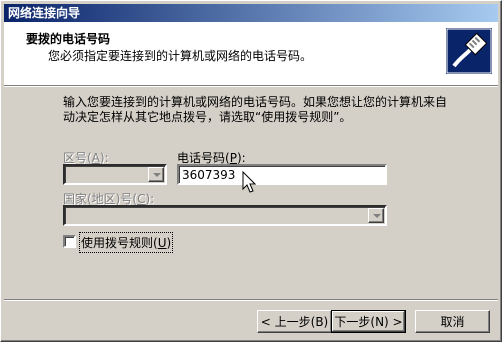  What do you see at coordinates (452, 321) in the screenshot?
I see `cancel-button: 取消` at bounding box center [452, 321].